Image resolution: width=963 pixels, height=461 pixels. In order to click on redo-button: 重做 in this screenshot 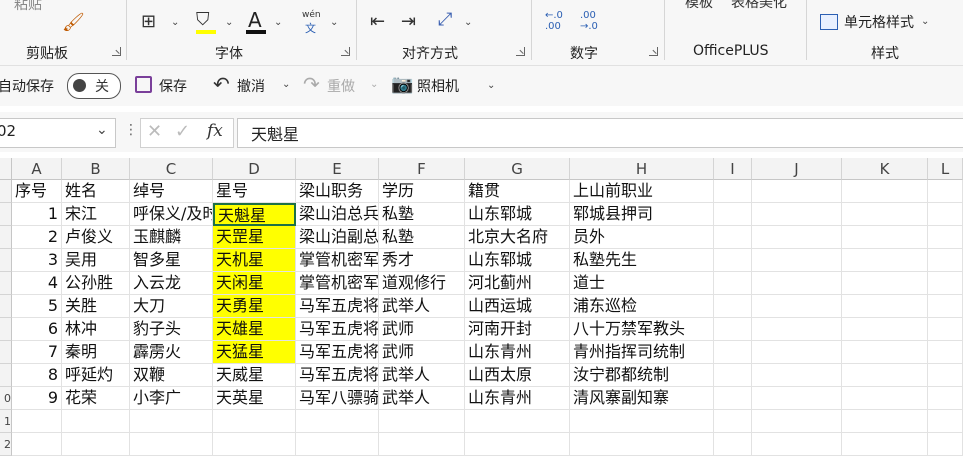, I will do `click(341, 86)`.